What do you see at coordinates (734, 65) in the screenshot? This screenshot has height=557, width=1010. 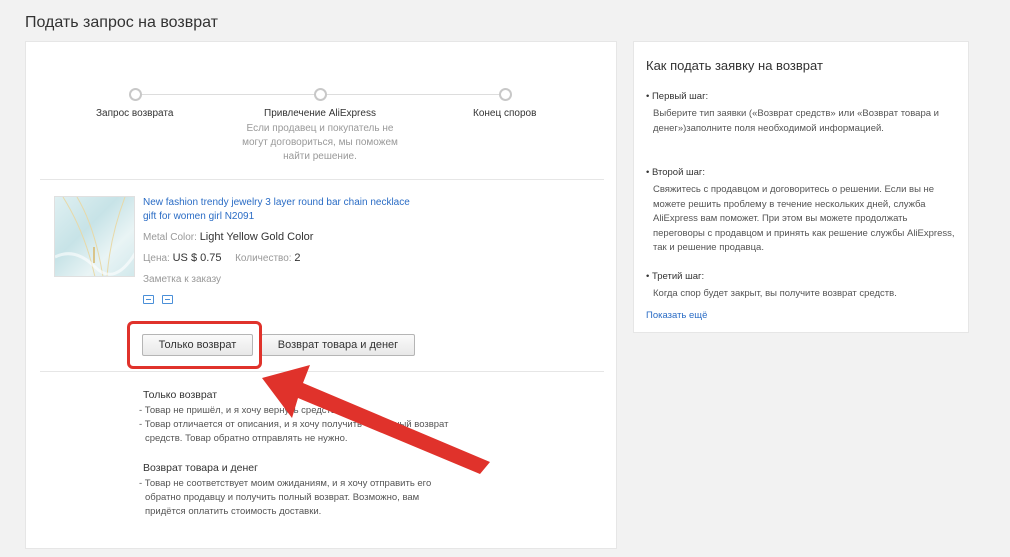 I see `how-to-title: Как подать заявку на возврат` at bounding box center [734, 65].